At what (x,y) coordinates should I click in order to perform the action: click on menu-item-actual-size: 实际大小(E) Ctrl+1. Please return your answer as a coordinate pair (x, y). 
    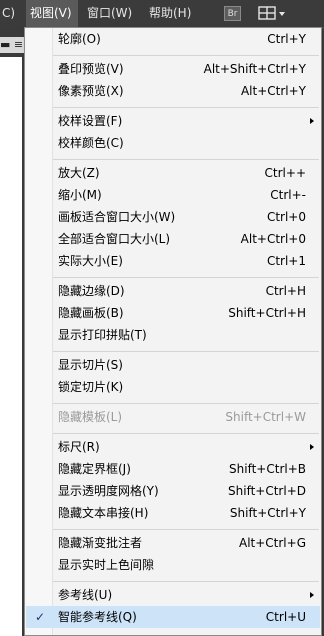
    Looking at the image, I should click on (173, 261).